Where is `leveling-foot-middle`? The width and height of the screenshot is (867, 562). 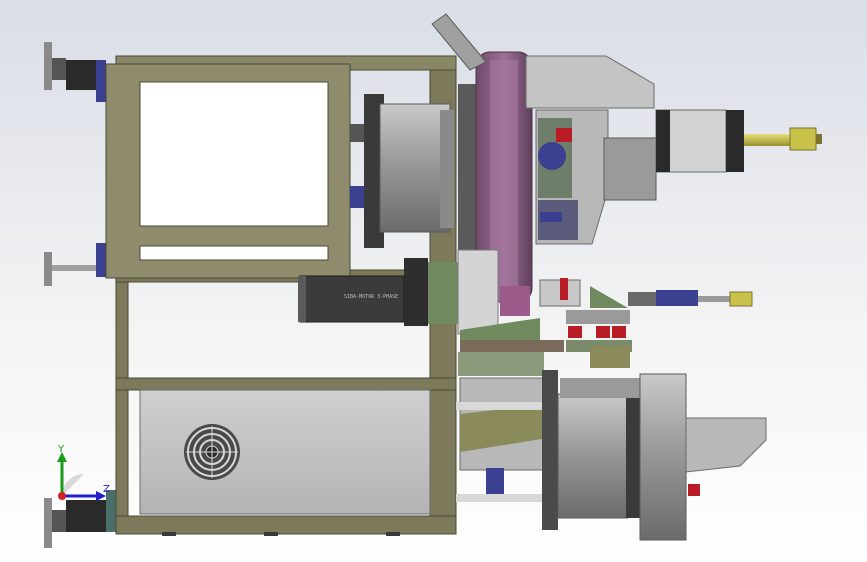
leveling-foot-middle is located at coordinates (75, 264).